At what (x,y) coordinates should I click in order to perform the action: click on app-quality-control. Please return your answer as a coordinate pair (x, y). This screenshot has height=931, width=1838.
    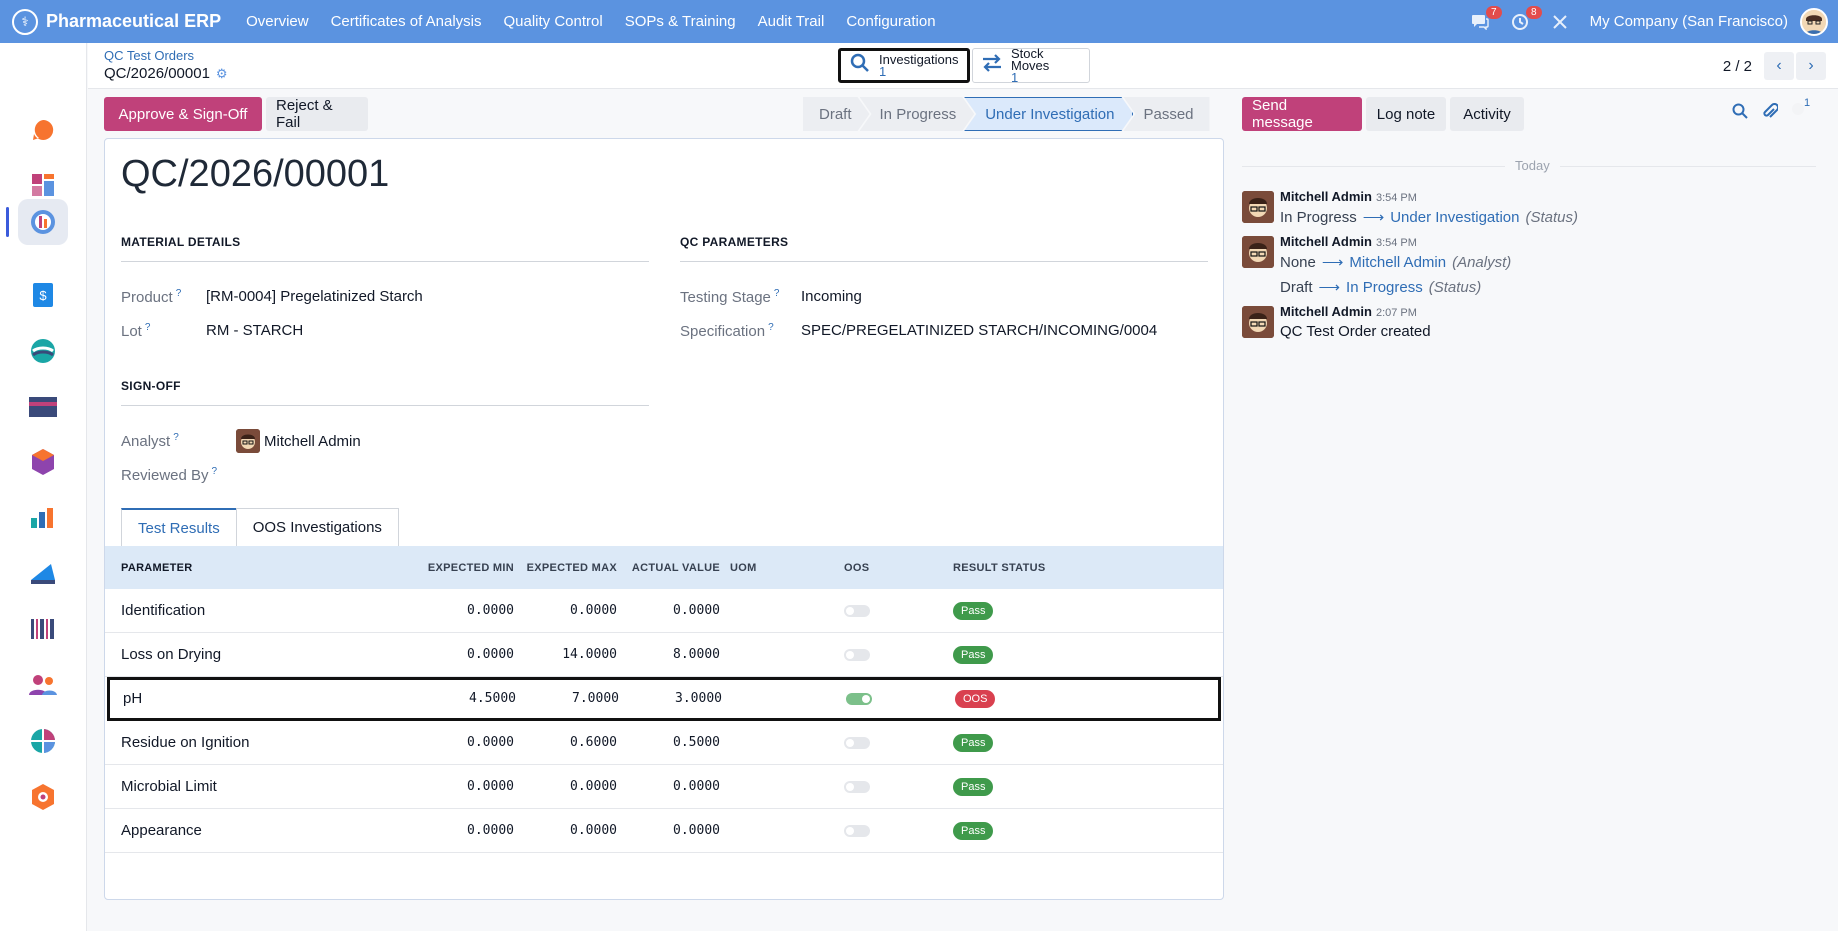
    Looking at the image, I should click on (43, 222).